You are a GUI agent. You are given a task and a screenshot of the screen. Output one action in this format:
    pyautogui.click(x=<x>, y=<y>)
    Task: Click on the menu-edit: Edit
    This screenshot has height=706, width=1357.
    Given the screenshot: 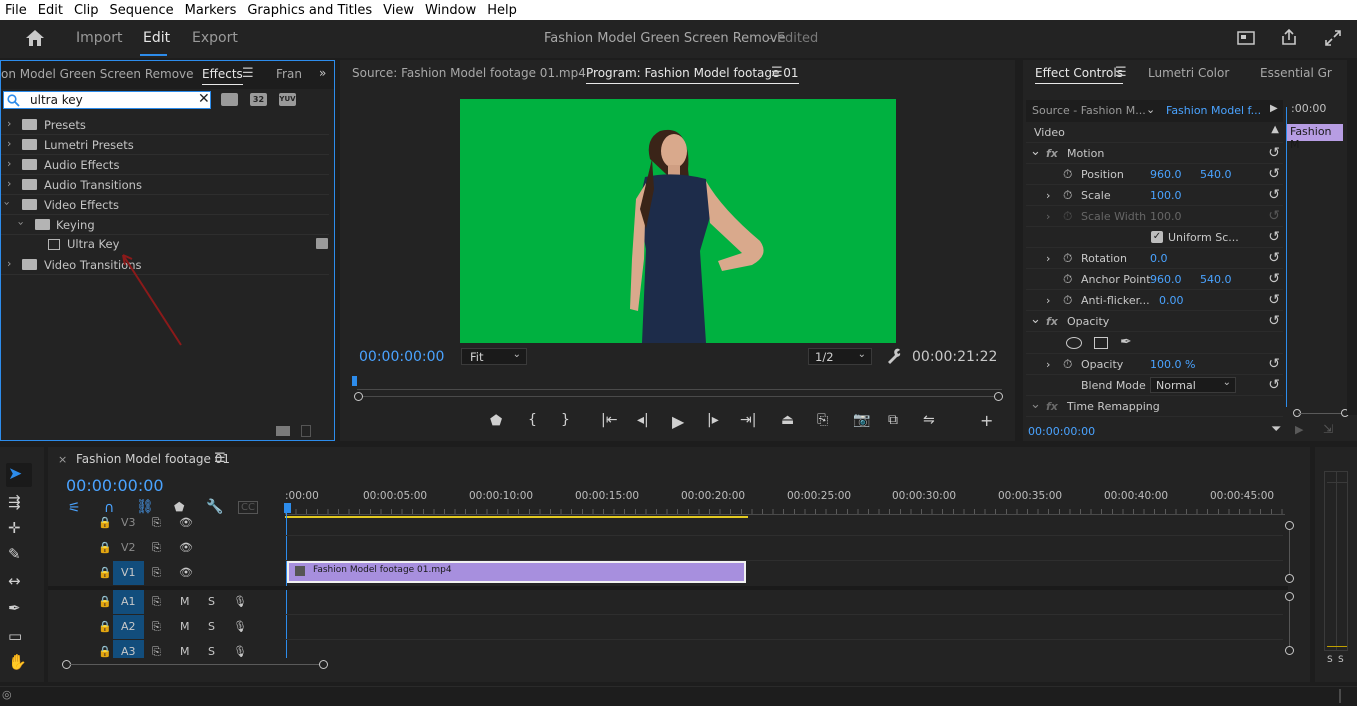 What is the action you would take?
    pyautogui.click(x=50, y=10)
    